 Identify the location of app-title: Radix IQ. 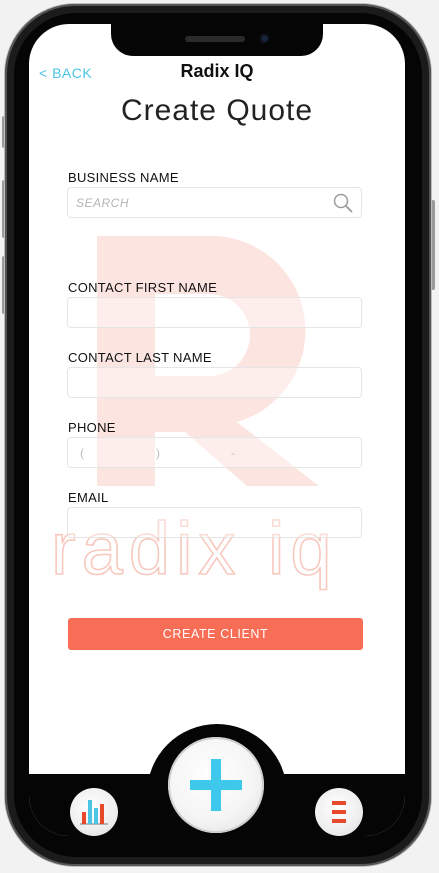
(217, 71).